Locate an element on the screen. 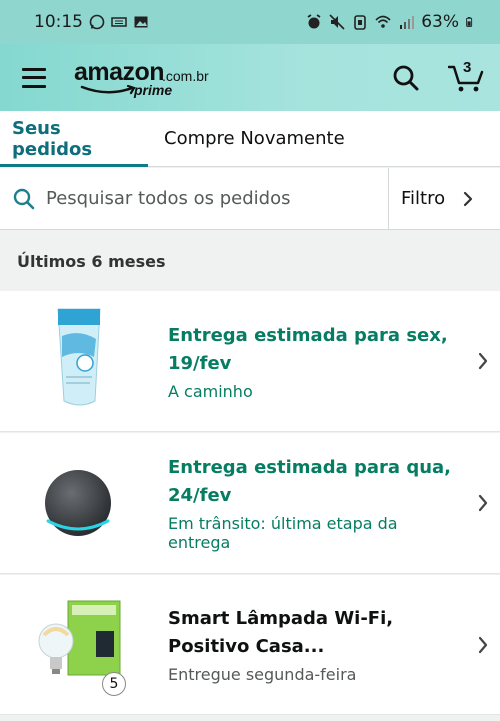 This screenshot has height=721, width=500. tab-buy-again: Compre Novamente is located at coordinates (252, 138).